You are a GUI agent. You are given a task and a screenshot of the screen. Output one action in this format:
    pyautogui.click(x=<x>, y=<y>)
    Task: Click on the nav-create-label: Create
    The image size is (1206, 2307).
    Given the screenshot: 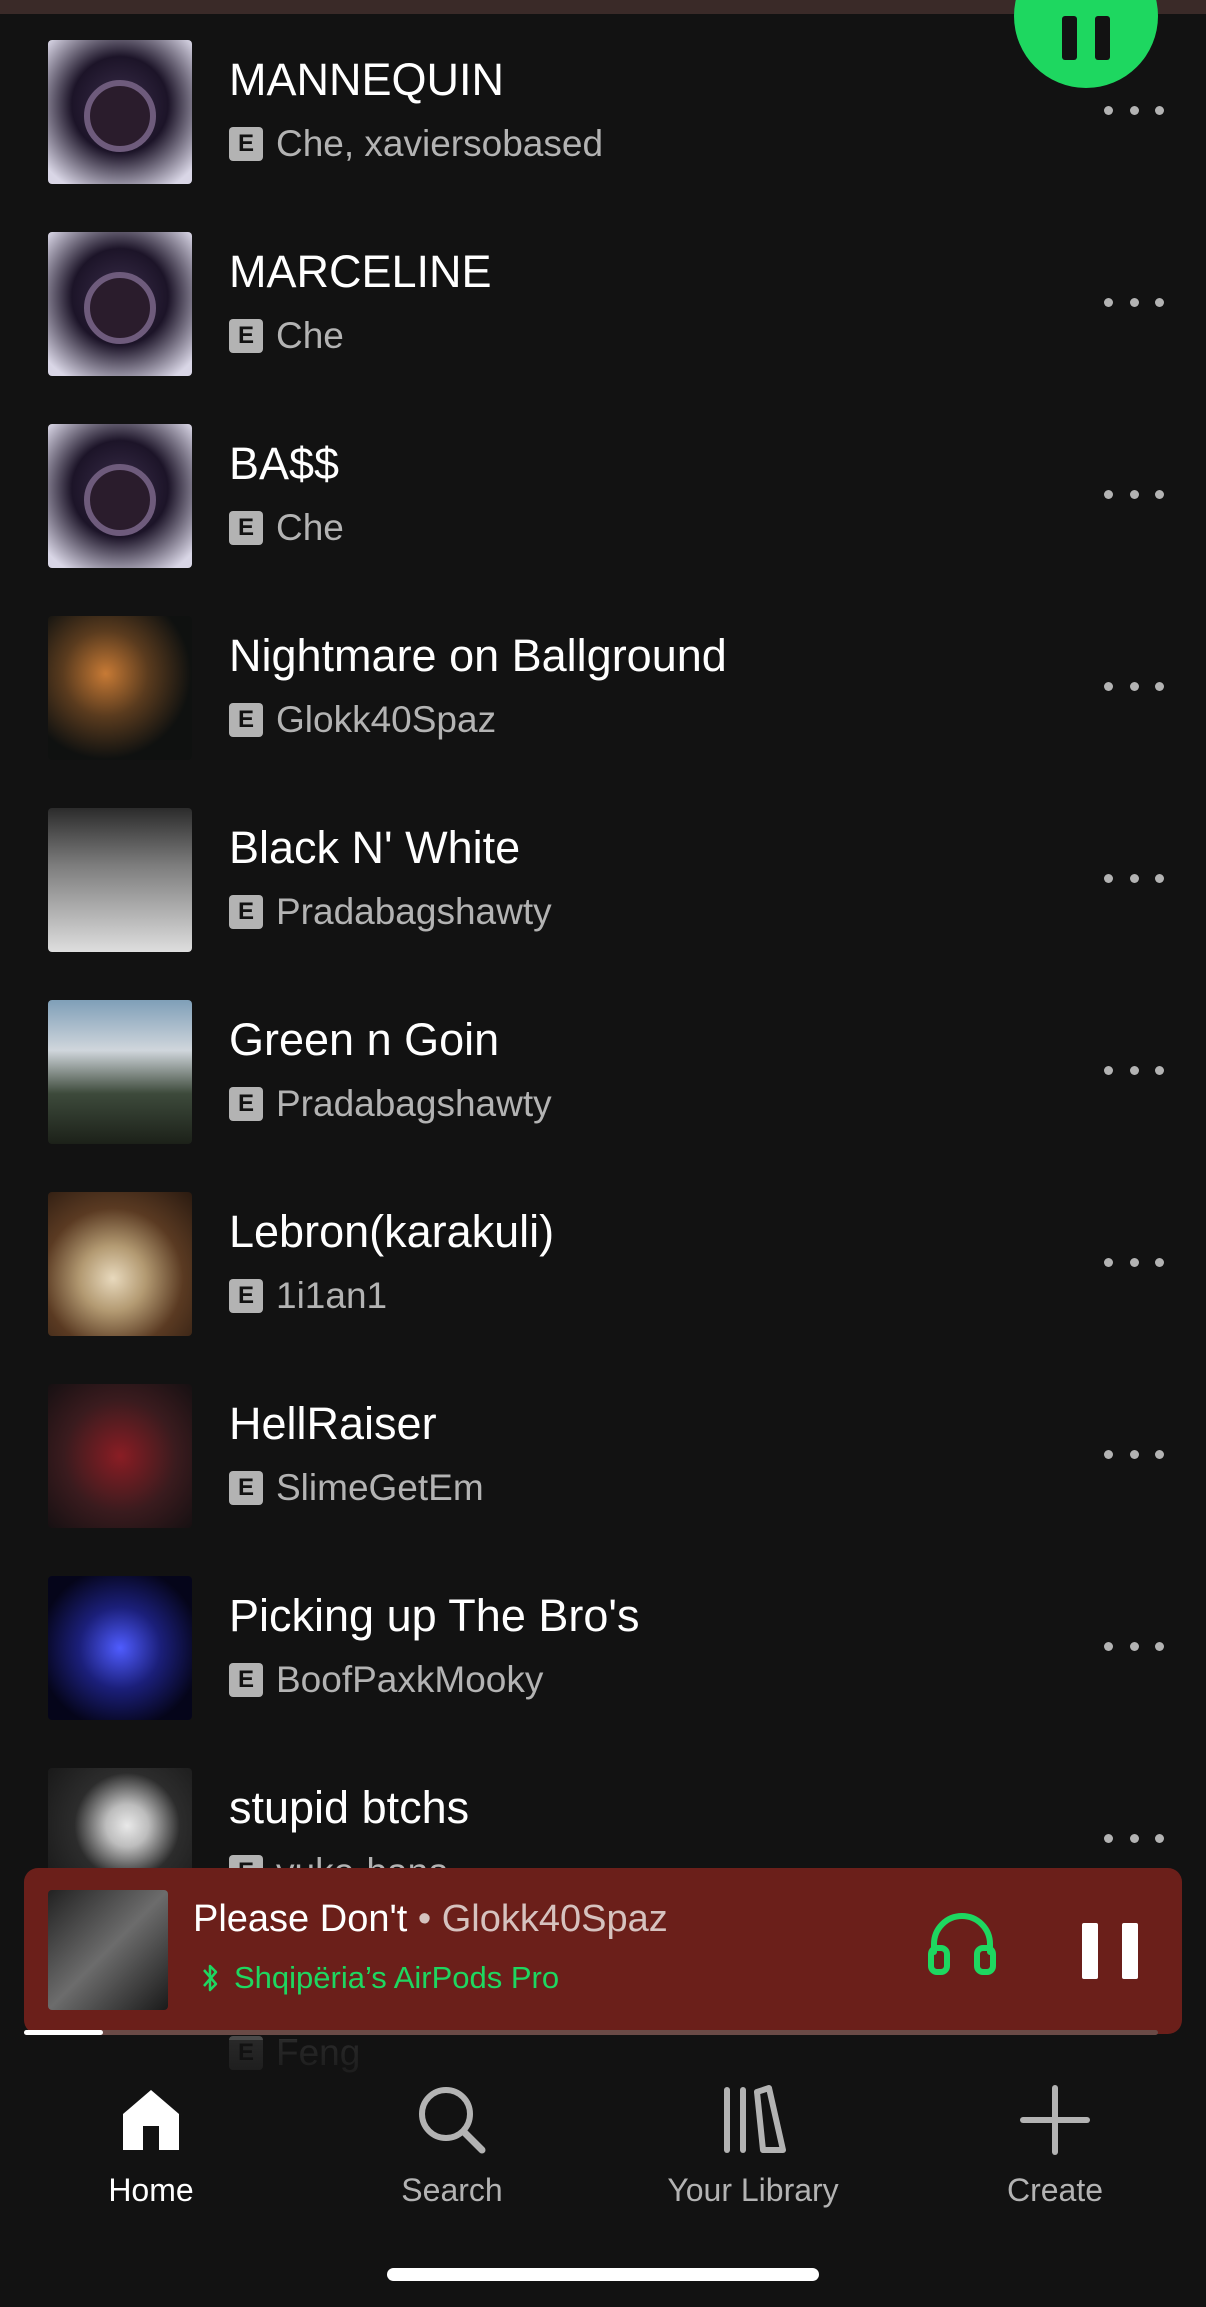 What is the action you would take?
    pyautogui.click(x=1055, y=2190)
    